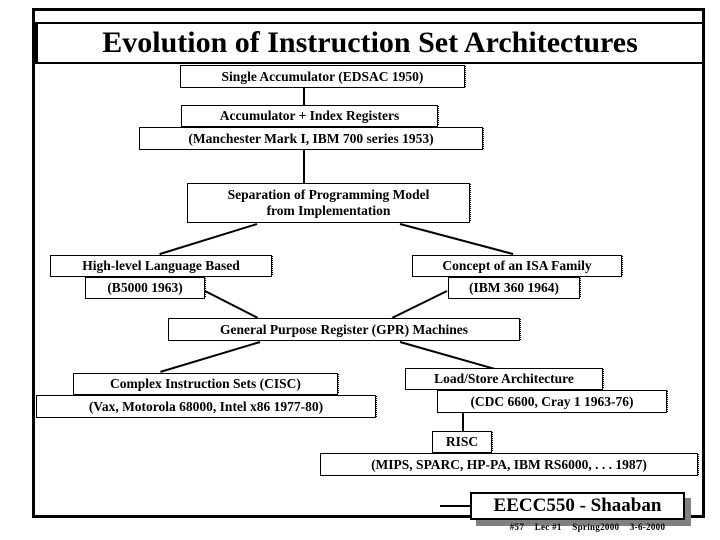  I want to click on flow-node-cdc-cray: (CDC 6600, Cray 1 1963-76), so click(552, 401).